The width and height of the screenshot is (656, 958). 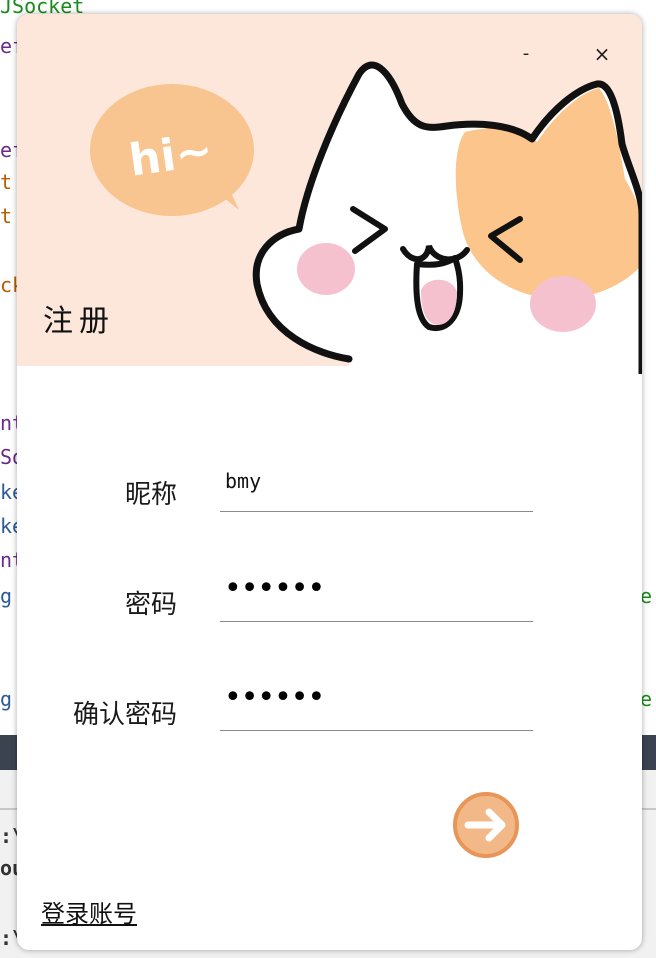 I want to click on minimize-button: -, so click(x=526, y=54).